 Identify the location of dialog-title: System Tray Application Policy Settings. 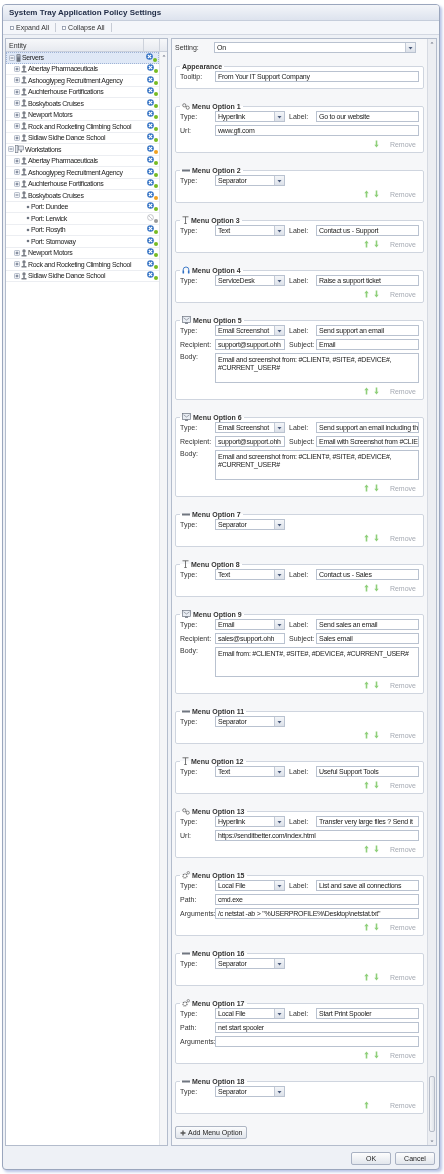
(221, 13).